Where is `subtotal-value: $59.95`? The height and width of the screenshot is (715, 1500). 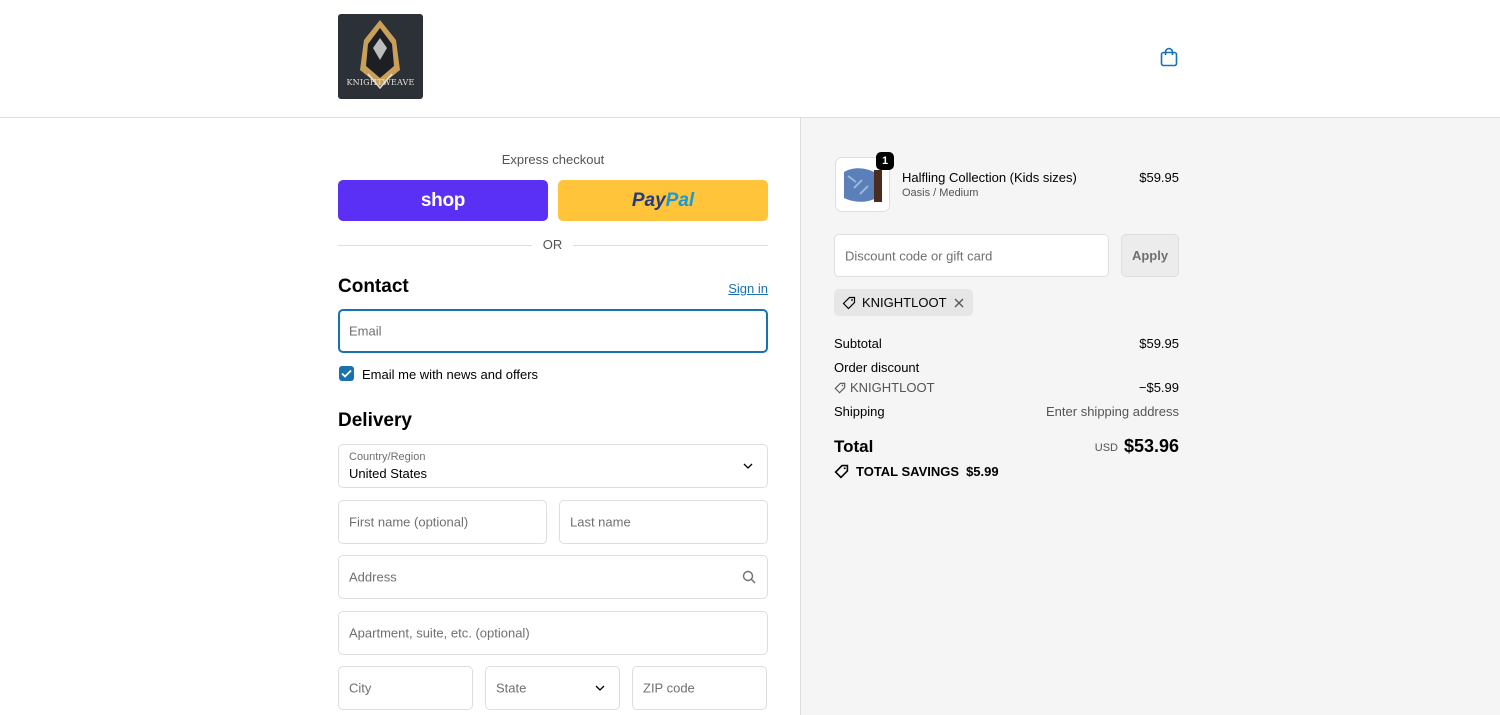
subtotal-value: $59.95 is located at coordinates (1159, 343).